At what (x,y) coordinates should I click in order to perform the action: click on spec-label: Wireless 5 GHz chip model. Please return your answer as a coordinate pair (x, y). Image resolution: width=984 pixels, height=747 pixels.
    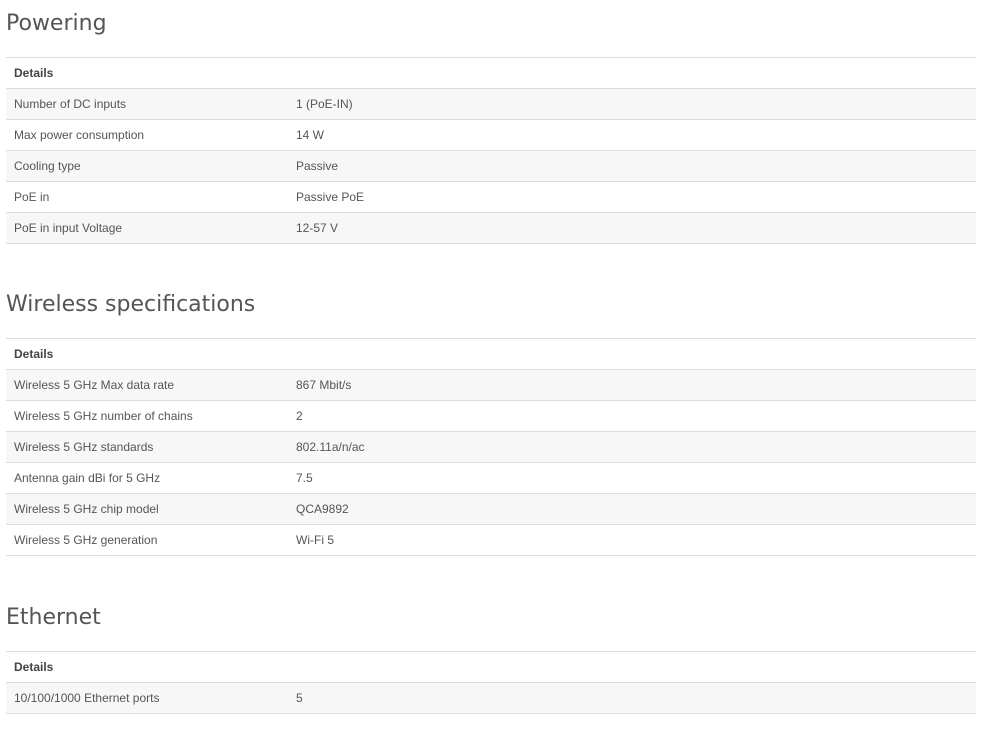
    Looking at the image, I should click on (151, 509).